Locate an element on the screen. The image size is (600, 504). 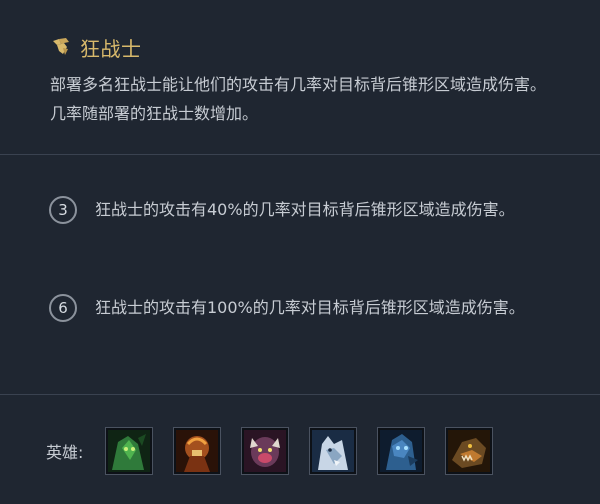
trait-header: 狂战士 is located at coordinates (96, 47).